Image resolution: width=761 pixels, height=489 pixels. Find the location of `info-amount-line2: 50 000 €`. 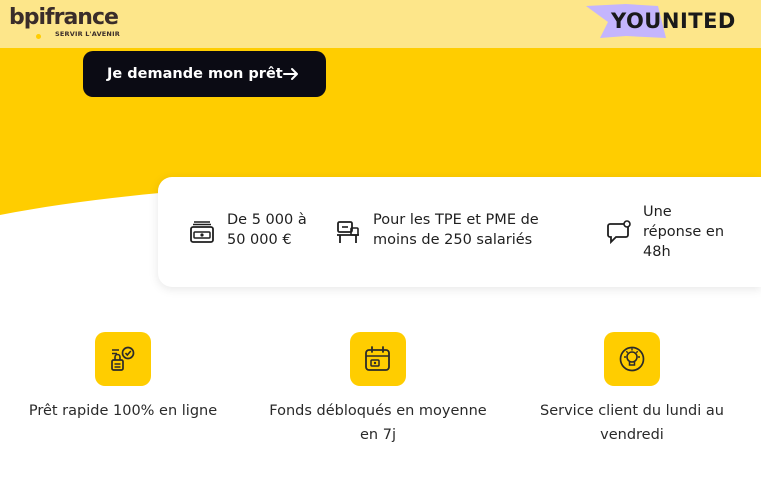

info-amount-line2: 50 000 € is located at coordinates (259, 240).